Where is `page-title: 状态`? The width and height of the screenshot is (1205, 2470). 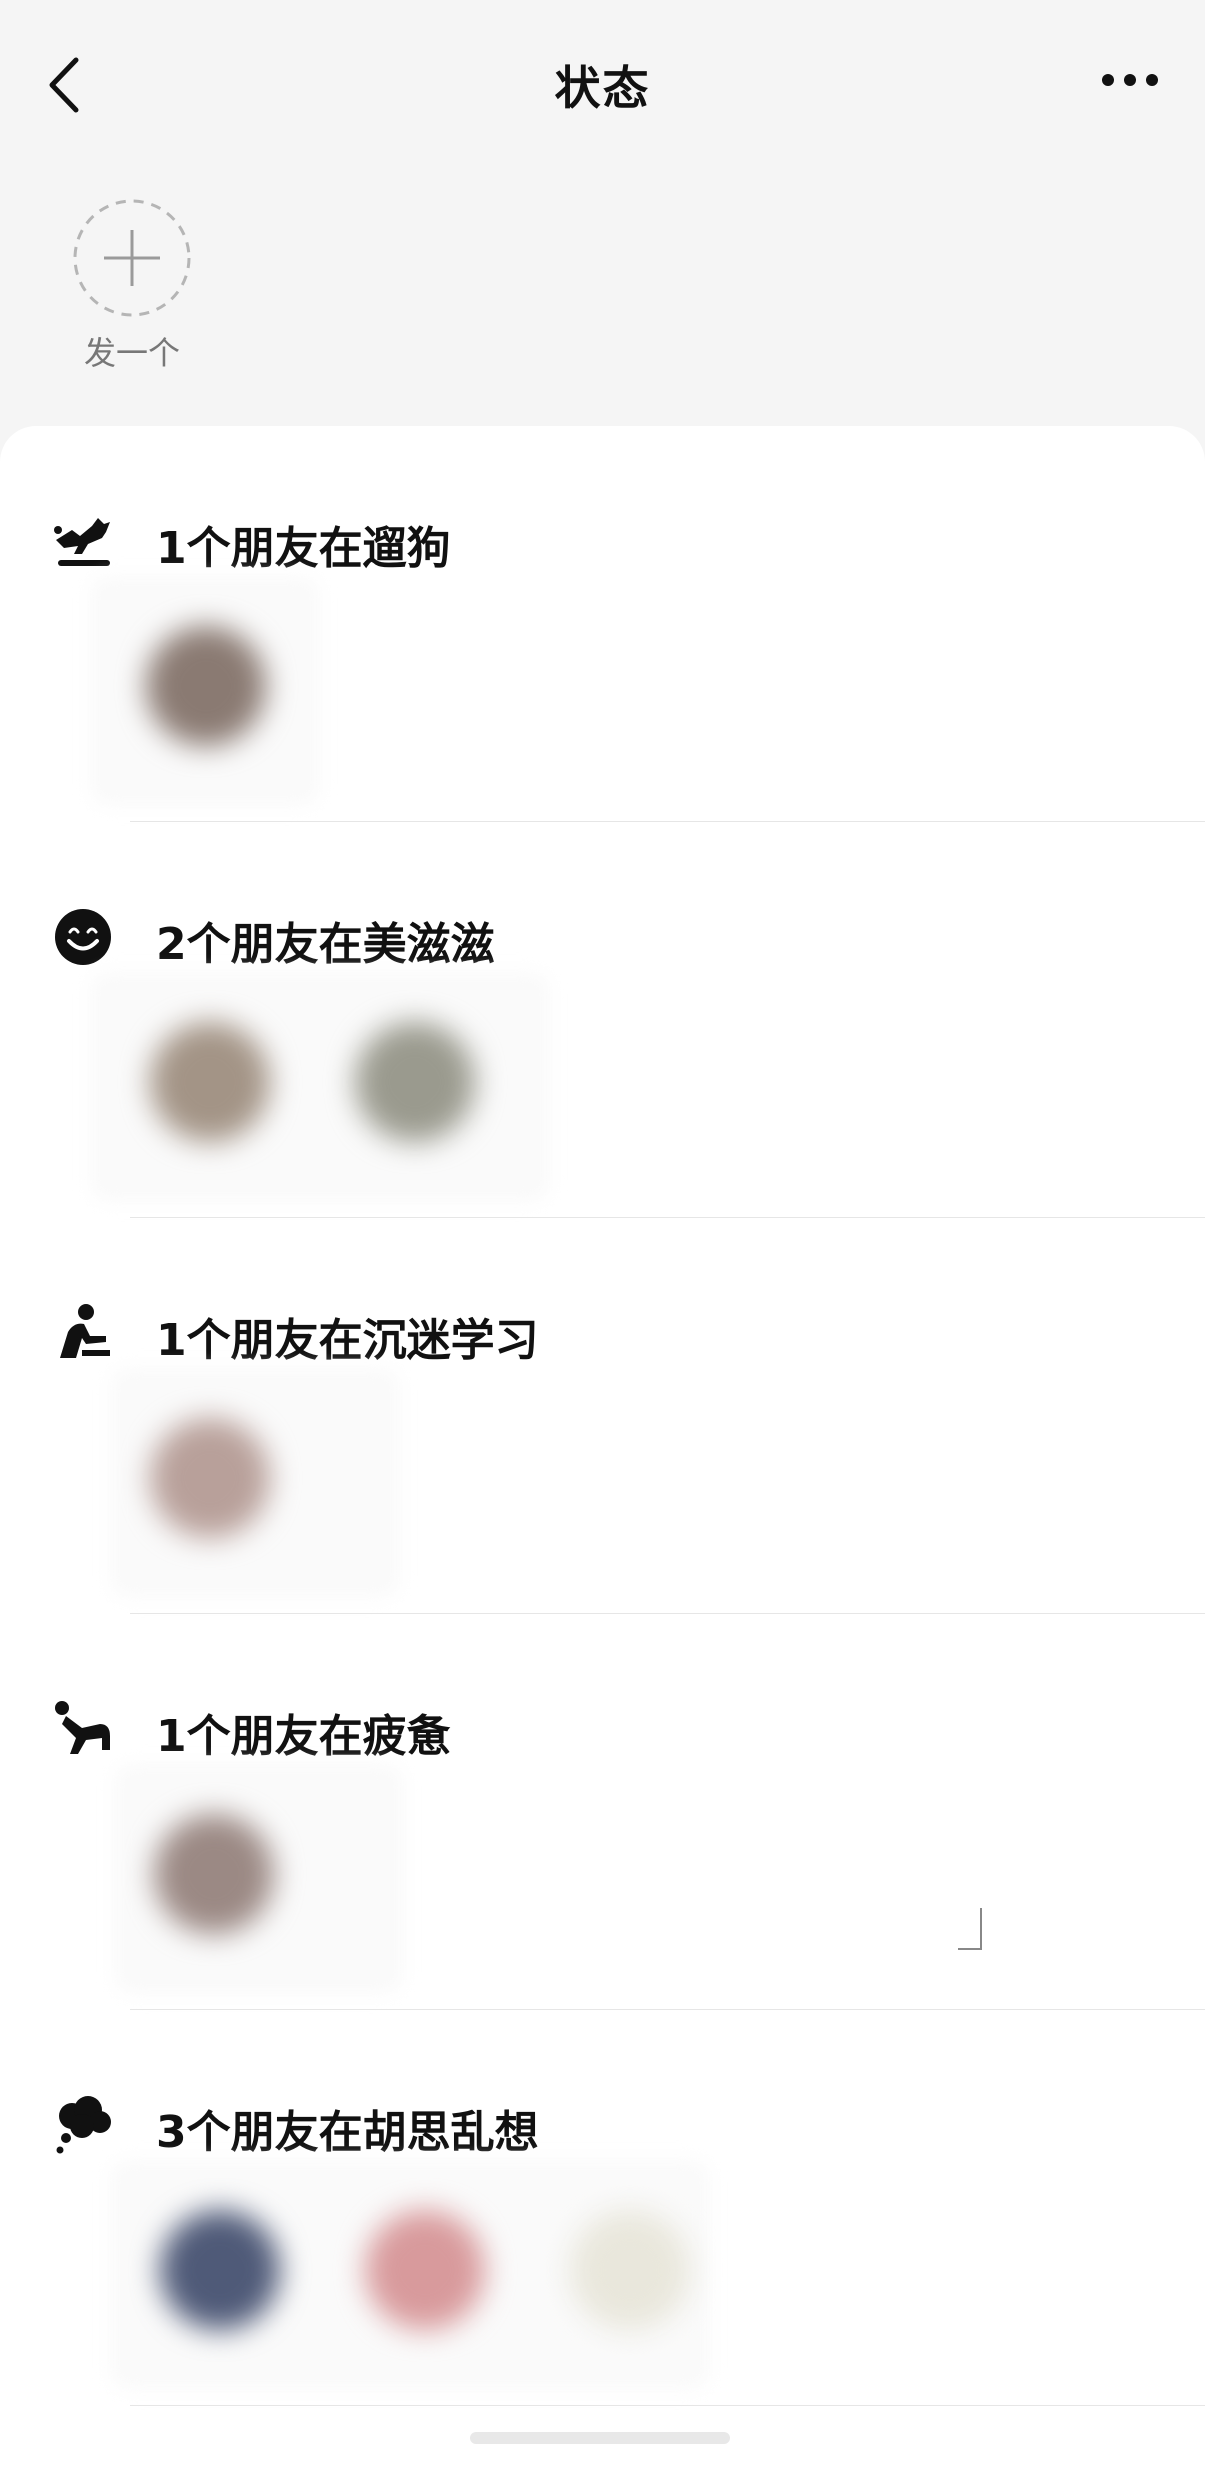
page-title: 状态 is located at coordinates (602, 88).